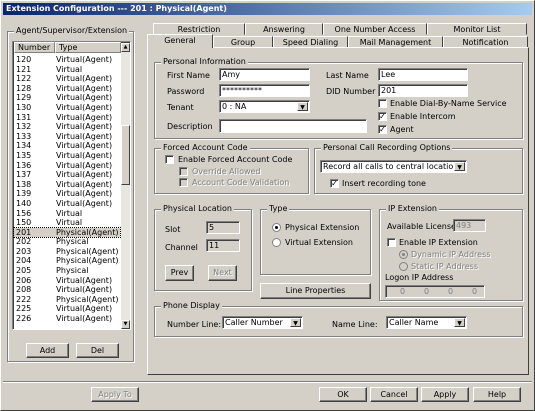 The height and width of the screenshot is (411, 535). I want to click on enable-forced-account-checkbox, so click(169, 159).